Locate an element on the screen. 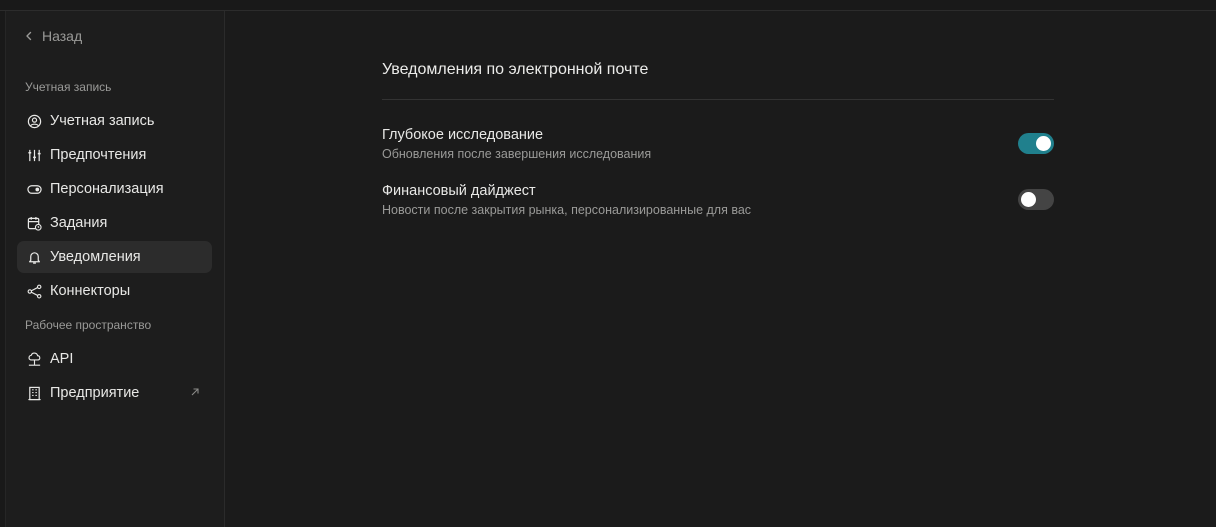 Image resolution: width=1216 pixels, height=527 pixels. setting-description: Обновления после завершения исследования is located at coordinates (517, 154).